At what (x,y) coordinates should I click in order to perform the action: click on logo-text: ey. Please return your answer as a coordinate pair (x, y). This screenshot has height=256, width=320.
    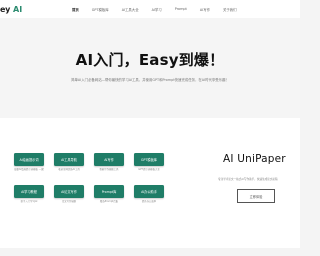
    Looking at the image, I should click on (5, 9).